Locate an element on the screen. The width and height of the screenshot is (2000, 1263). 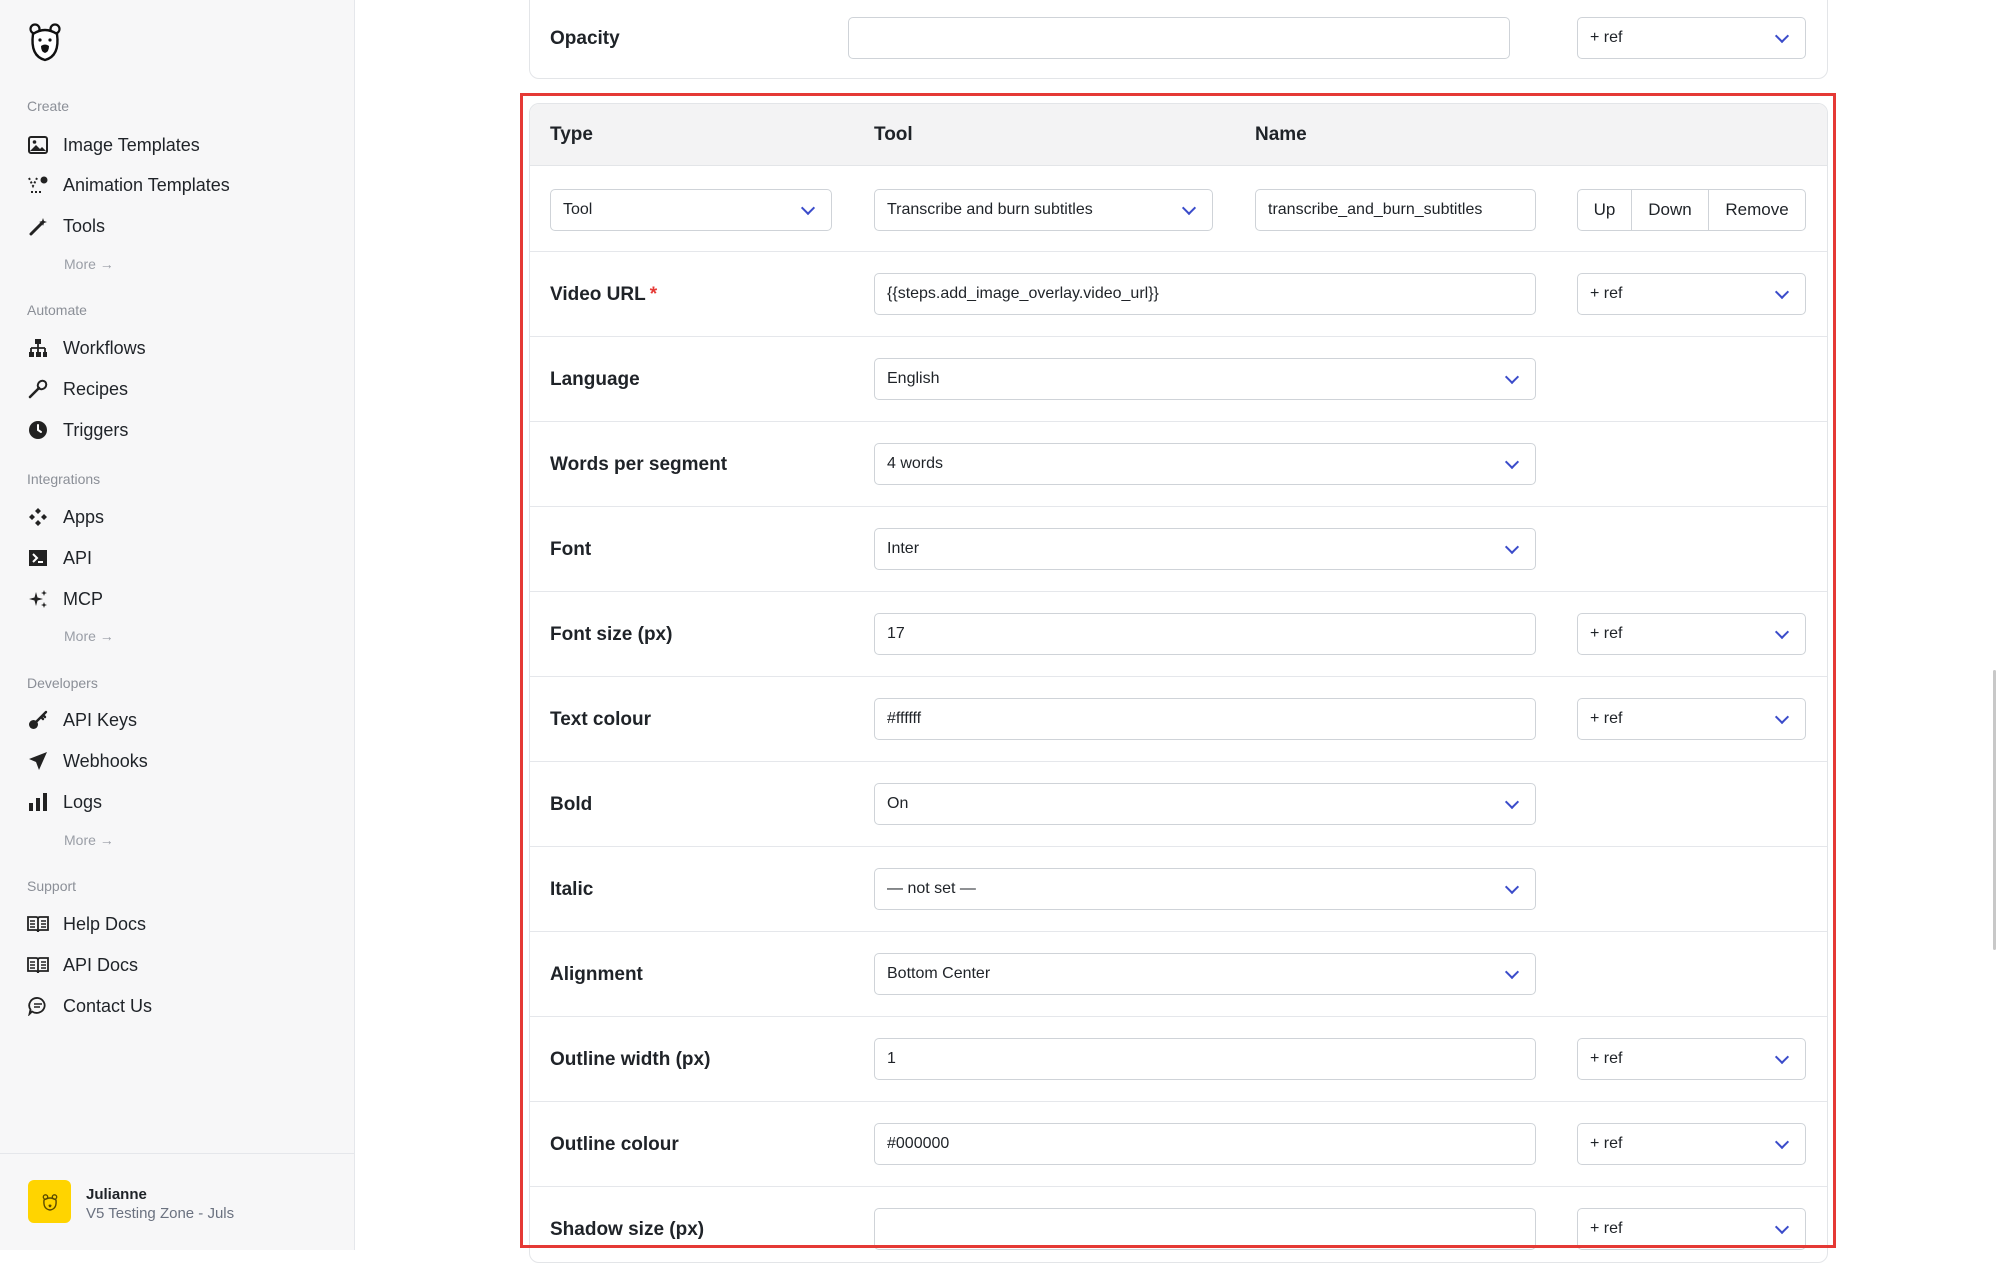
bar-chart-icon is located at coordinates (38, 802).